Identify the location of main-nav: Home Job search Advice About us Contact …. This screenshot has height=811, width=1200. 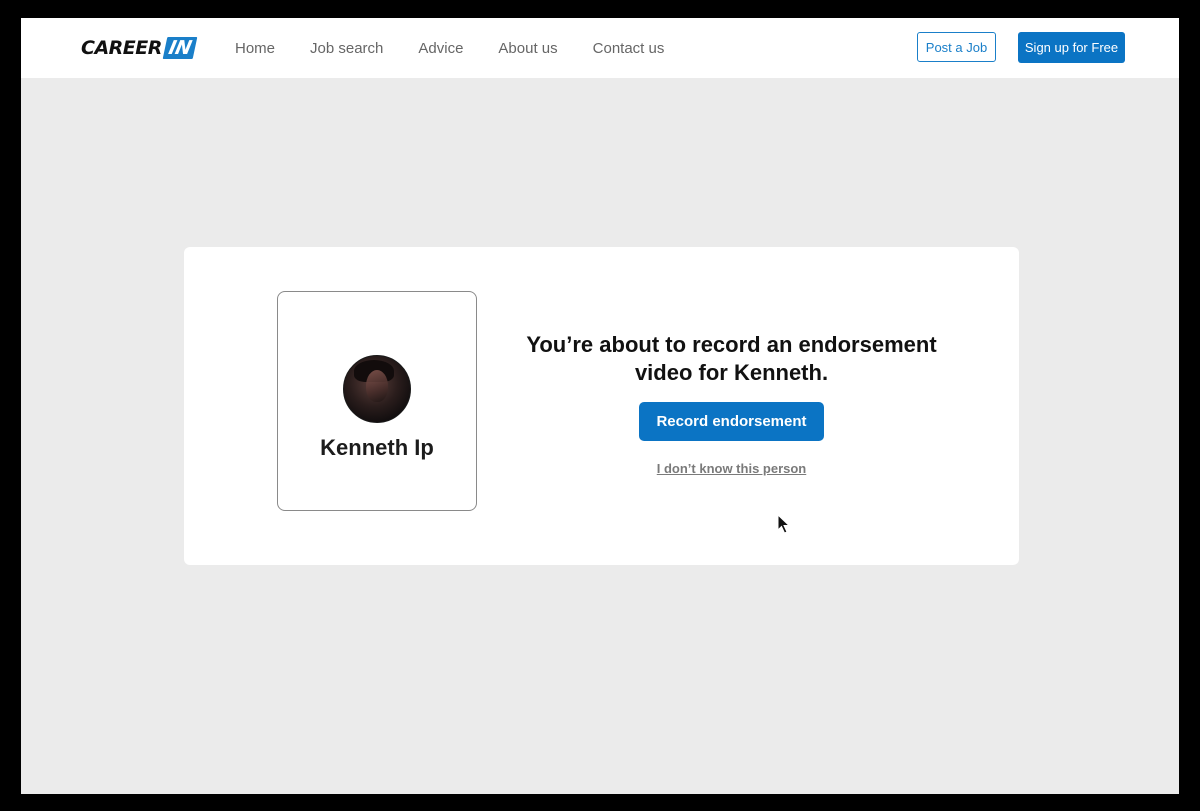
(467, 48).